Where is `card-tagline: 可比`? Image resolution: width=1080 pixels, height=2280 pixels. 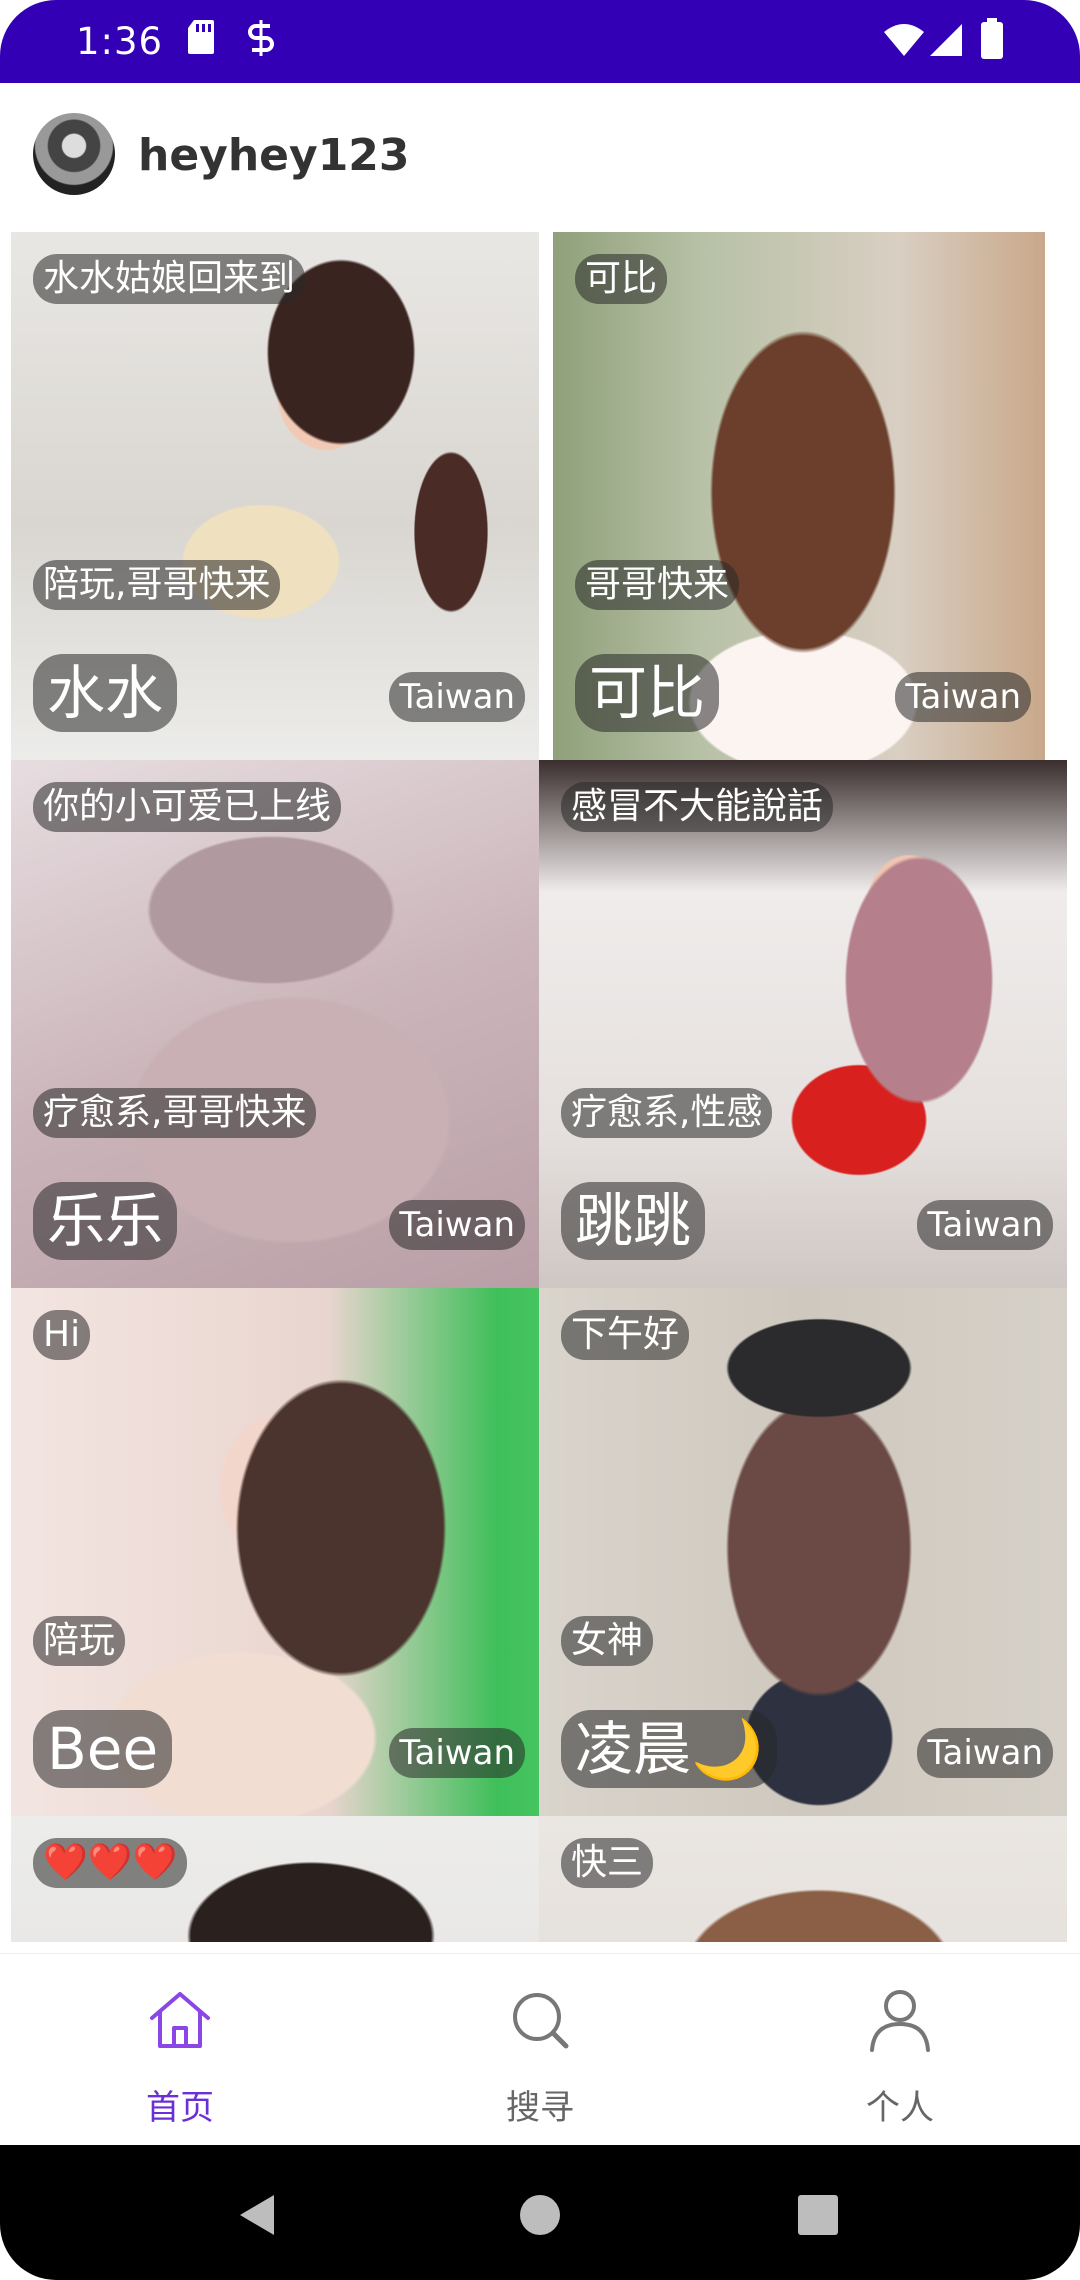 card-tagline: 可比 is located at coordinates (621, 279).